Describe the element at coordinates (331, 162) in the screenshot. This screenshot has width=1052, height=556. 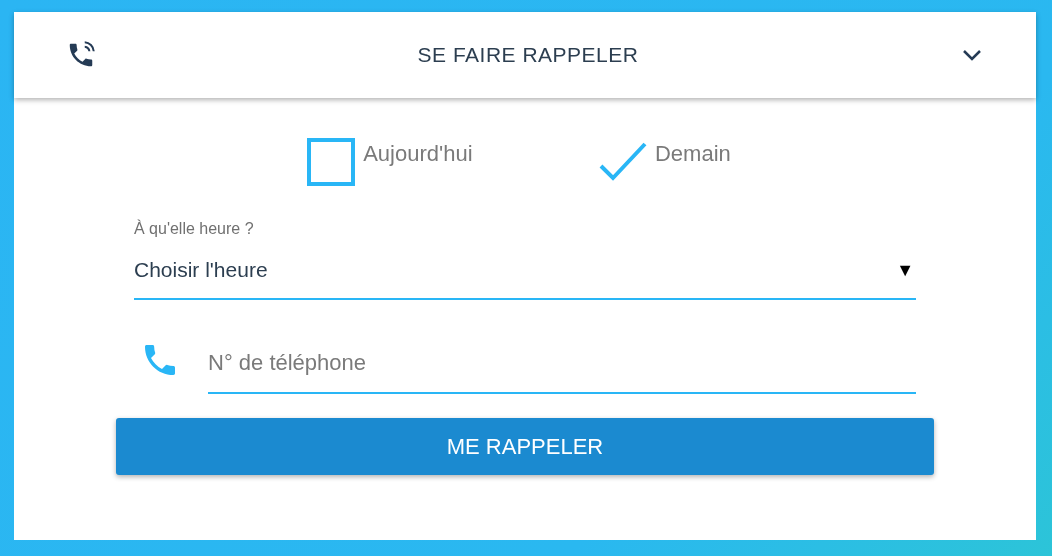
I see `checkbox` at that location.